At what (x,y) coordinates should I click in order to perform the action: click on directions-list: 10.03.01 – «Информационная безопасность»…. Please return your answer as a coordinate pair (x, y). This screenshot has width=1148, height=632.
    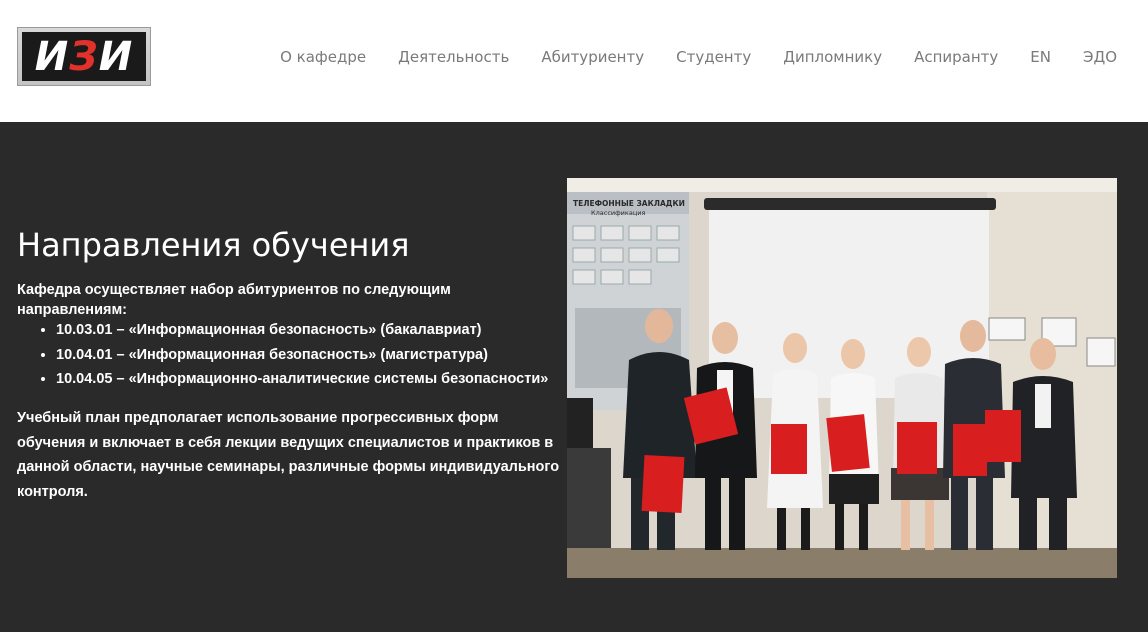
    Looking at the image, I should click on (282, 355).